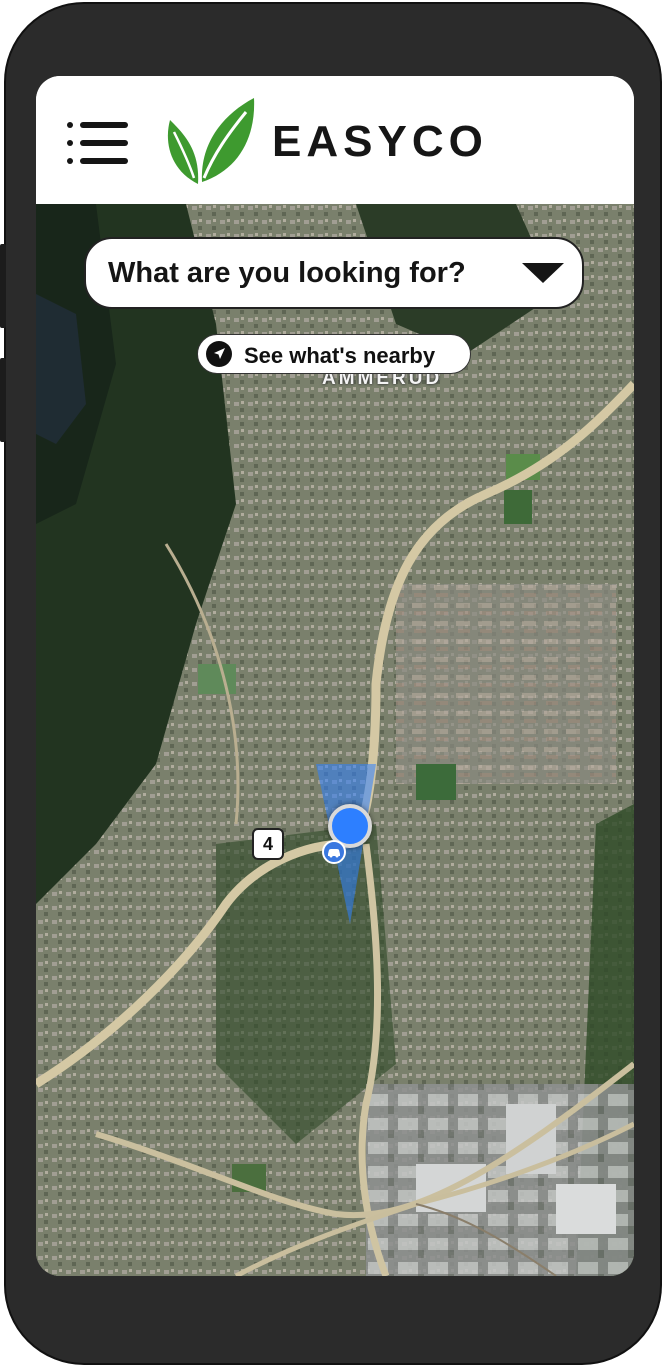  What do you see at coordinates (380, 141) in the screenshot?
I see `brand-name: EASYCO` at bounding box center [380, 141].